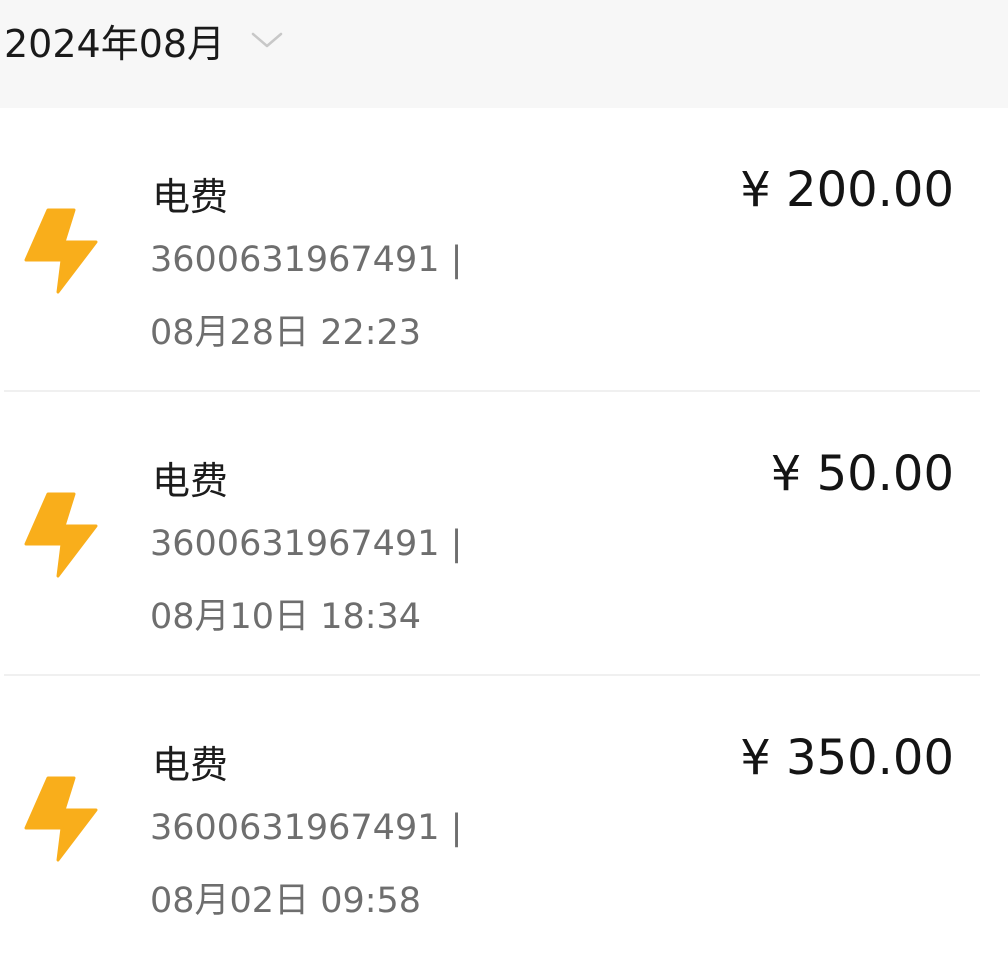 Image resolution: width=1008 pixels, height=960 pixels. I want to click on transaction-datetime: 08月28日 22:23, so click(286, 333).